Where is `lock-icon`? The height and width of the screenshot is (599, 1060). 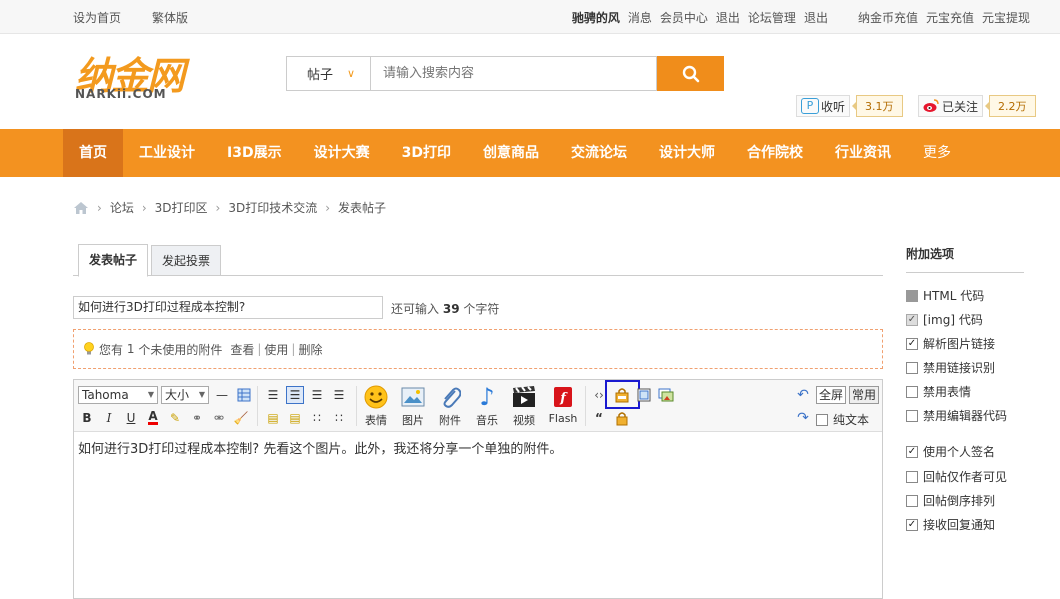 lock-icon is located at coordinates (622, 418).